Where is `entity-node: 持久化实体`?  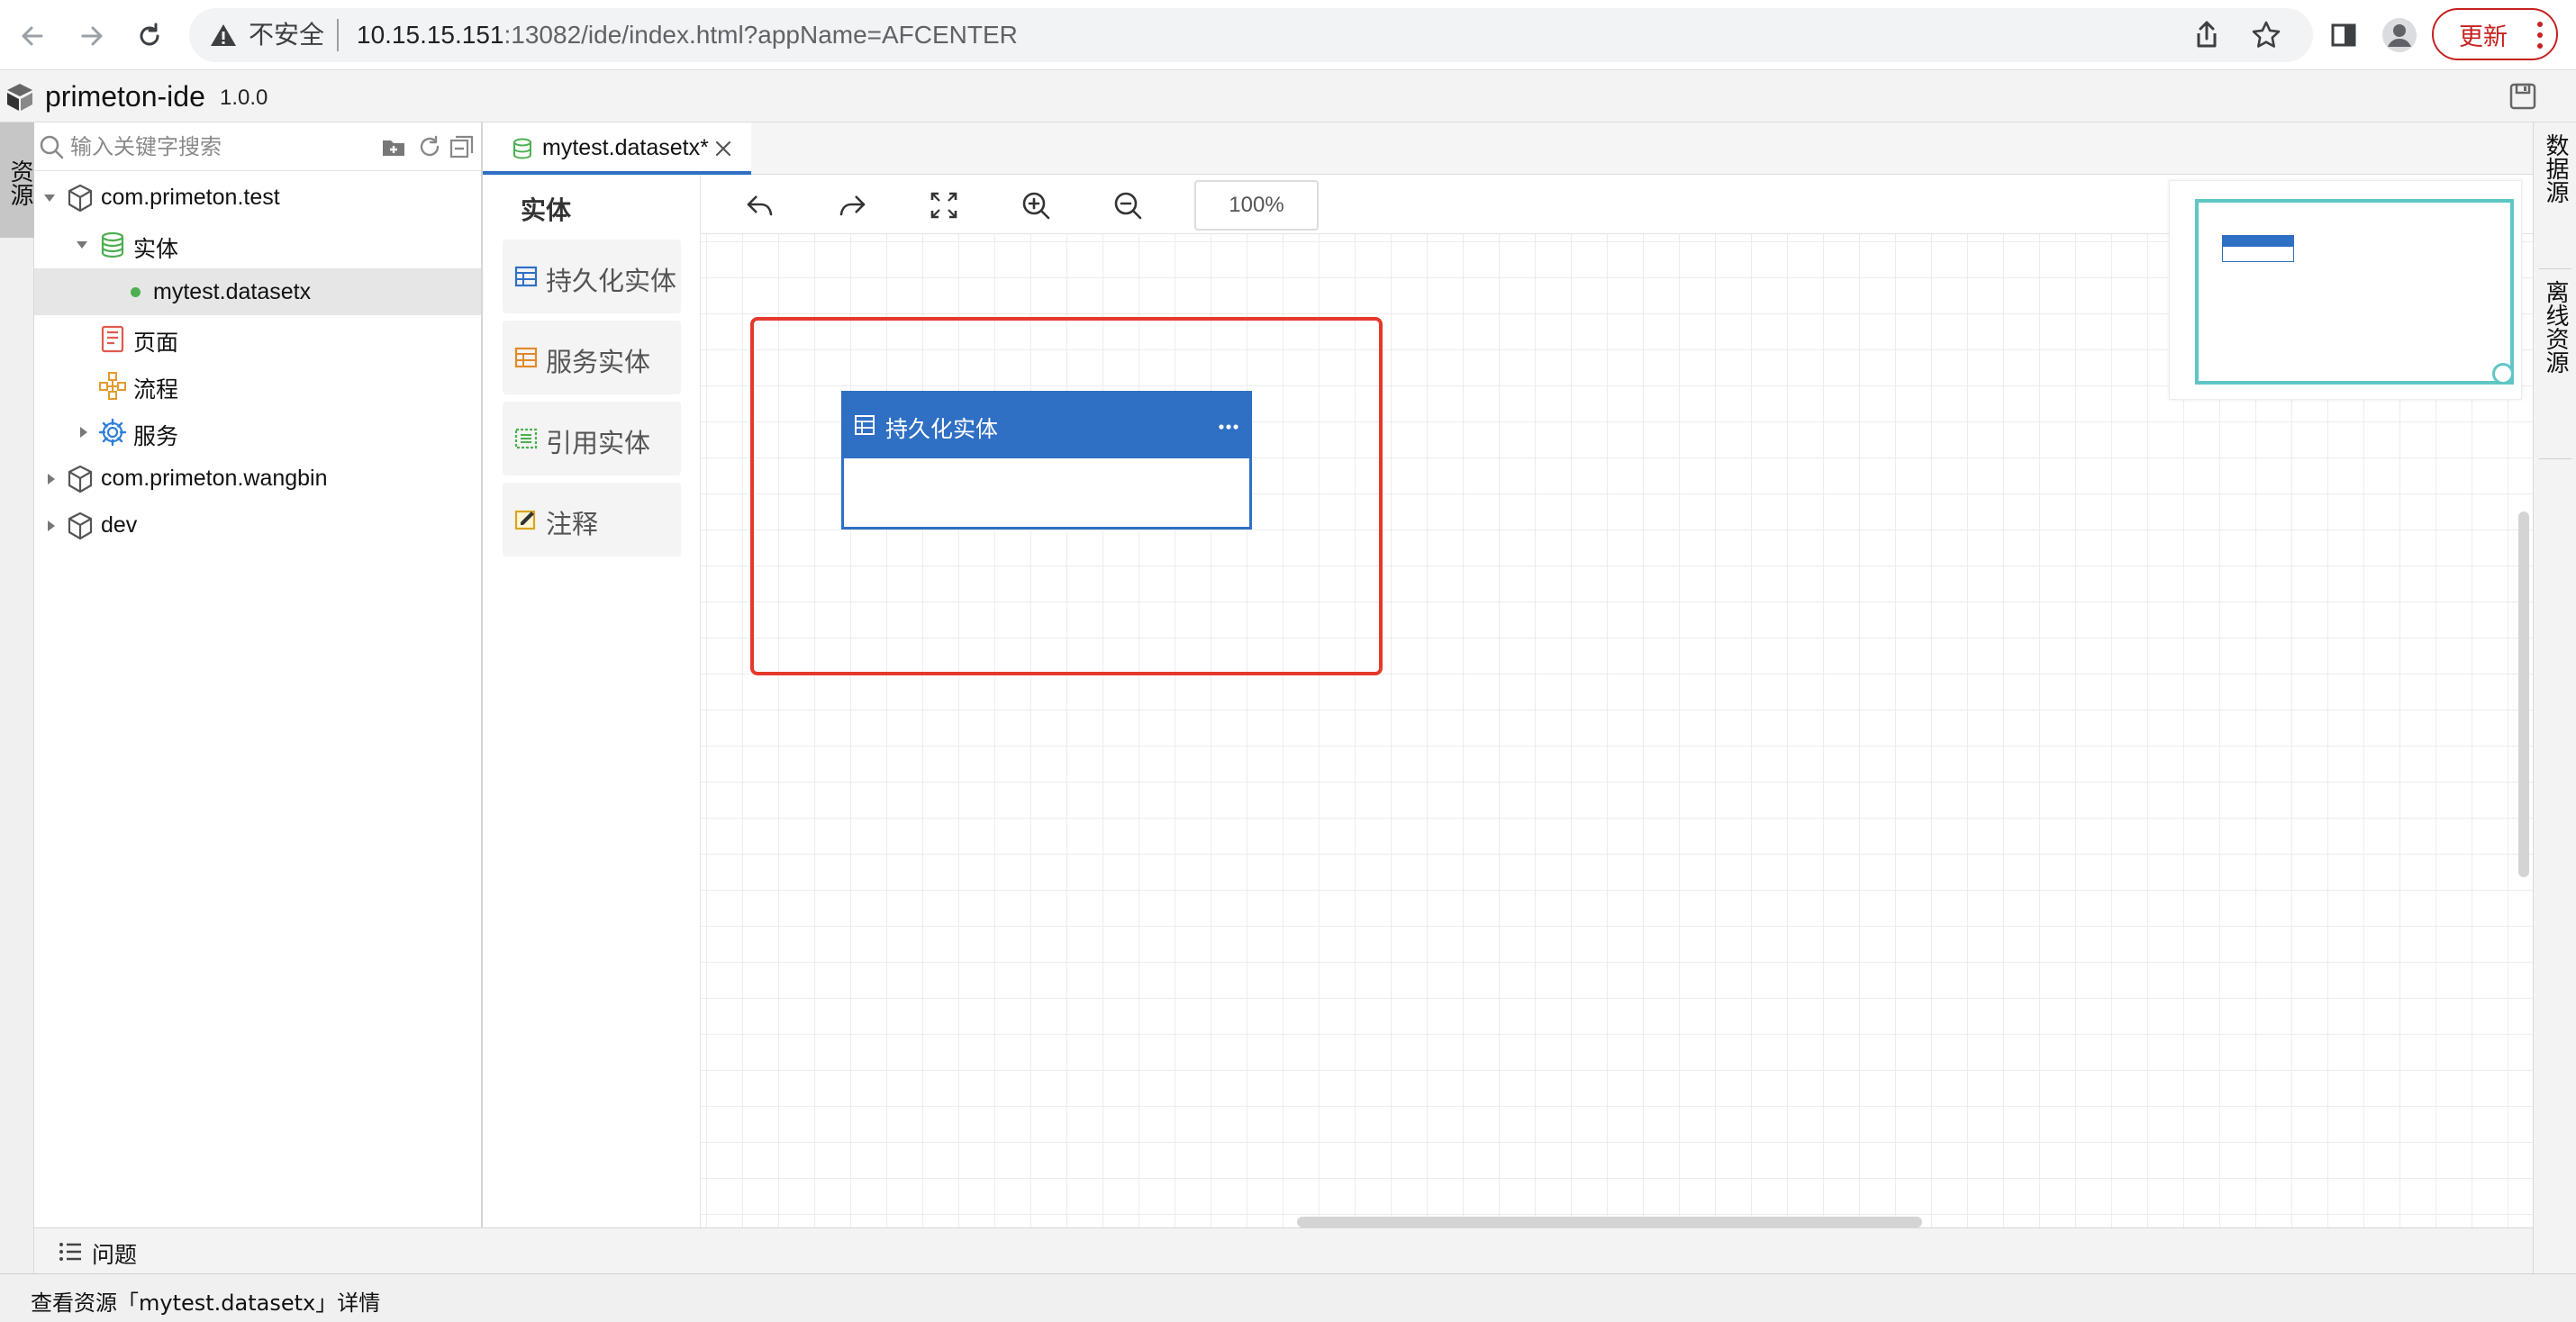
entity-node: 持久化实体 is located at coordinates (1046, 460).